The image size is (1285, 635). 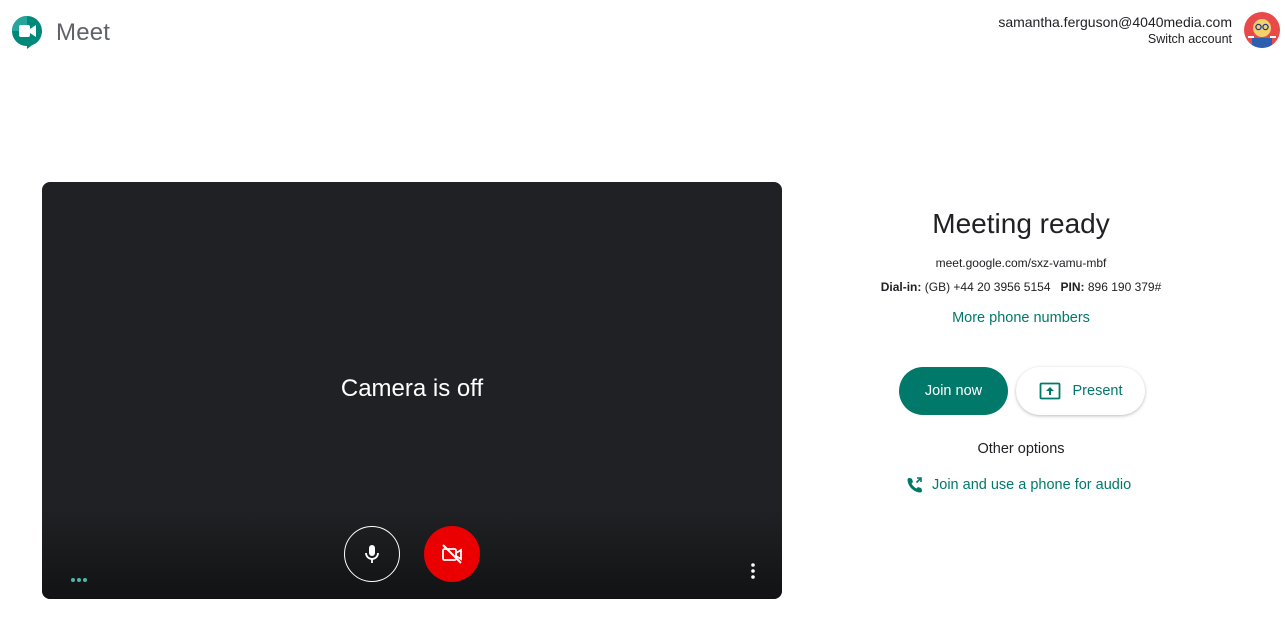 What do you see at coordinates (1115, 22) in the screenshot?
I see `account-email: samantha.ferguson@4040media.com` at bounding box center [1115, 22].